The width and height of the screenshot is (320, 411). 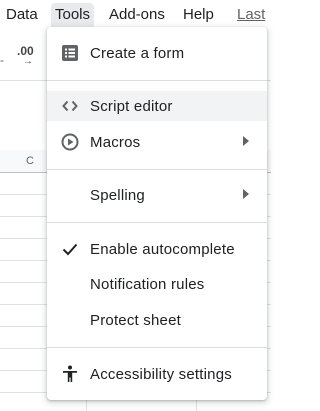 What do you see at coordinates (135, 320) in the screenshot?
I see `menu-item-label: Protect sheet` at bounding box center [135, 320].